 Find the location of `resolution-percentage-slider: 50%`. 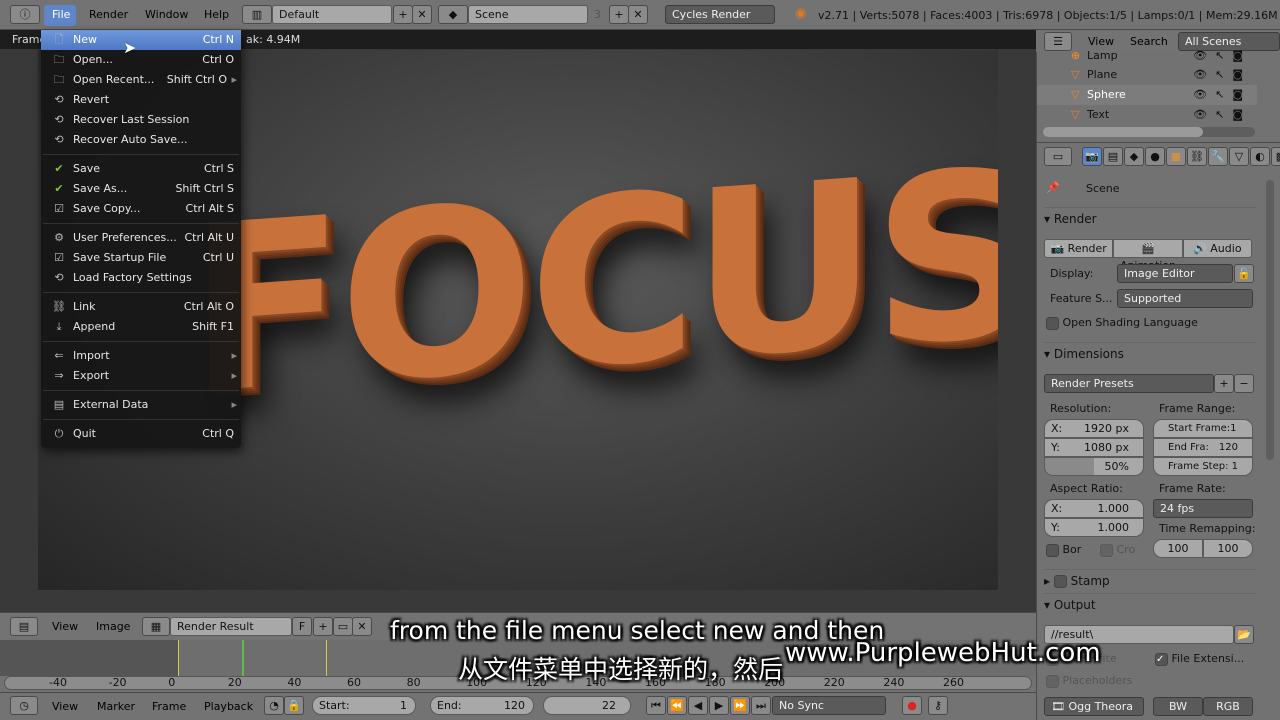

resolution-percentage-slider: 50% is located at coordinates (1094, 466).